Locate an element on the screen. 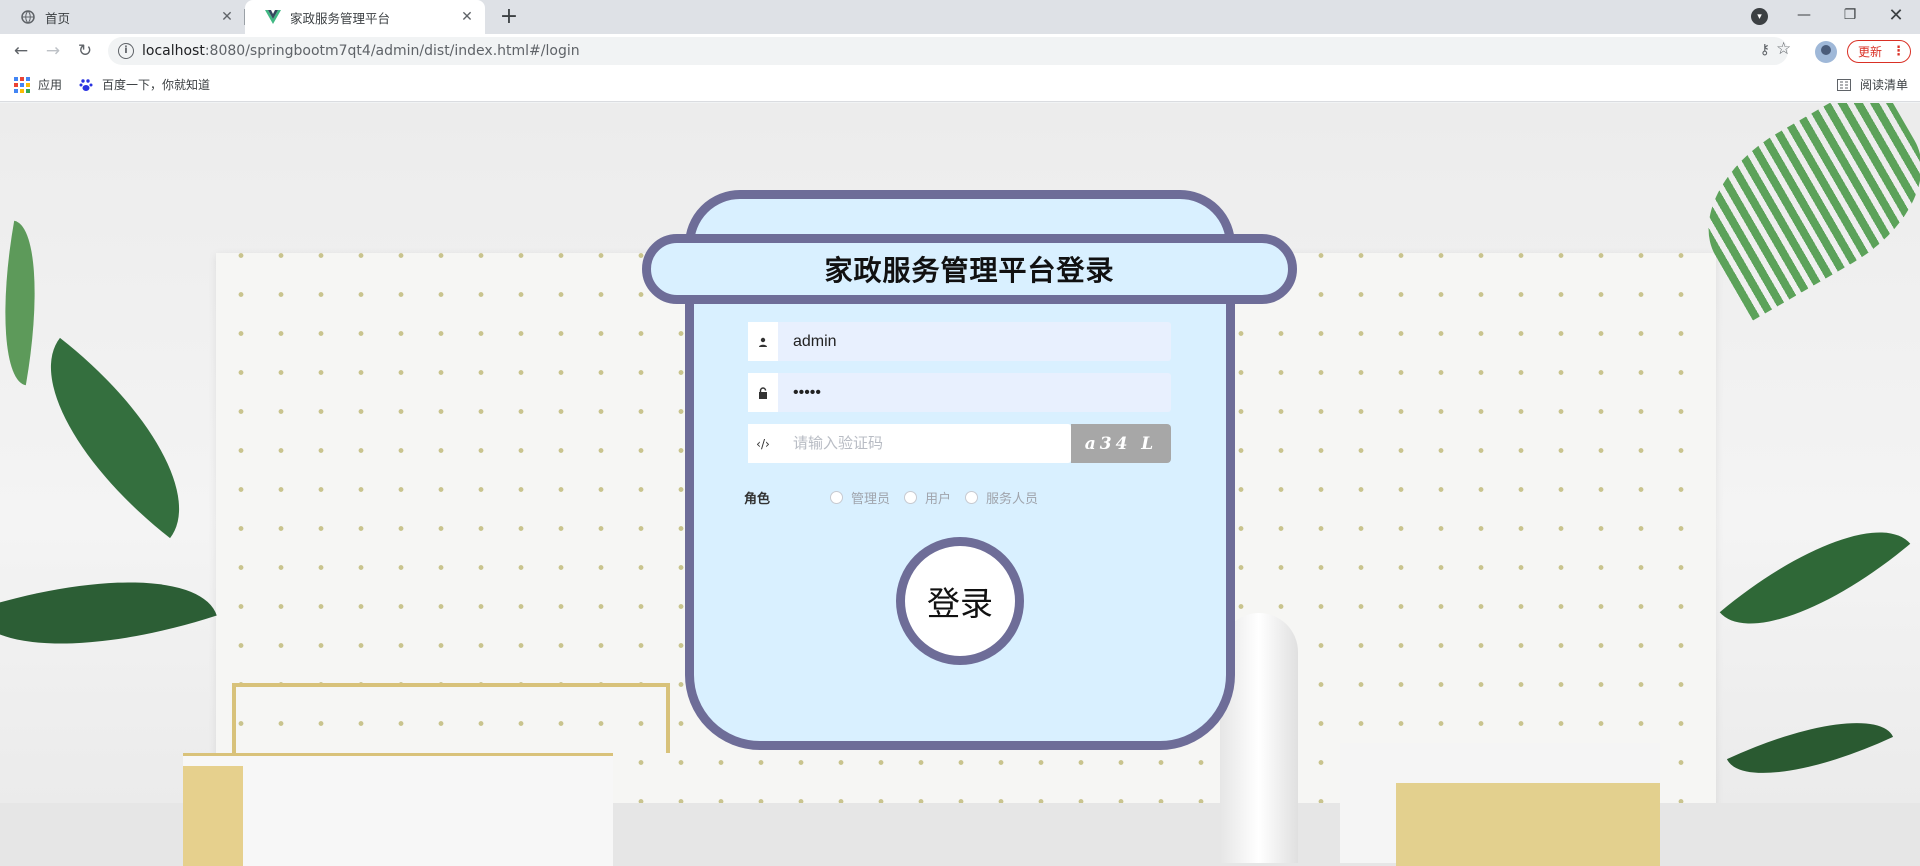  tab-search-icon: ▾ is located at coordinates (1759, 16).